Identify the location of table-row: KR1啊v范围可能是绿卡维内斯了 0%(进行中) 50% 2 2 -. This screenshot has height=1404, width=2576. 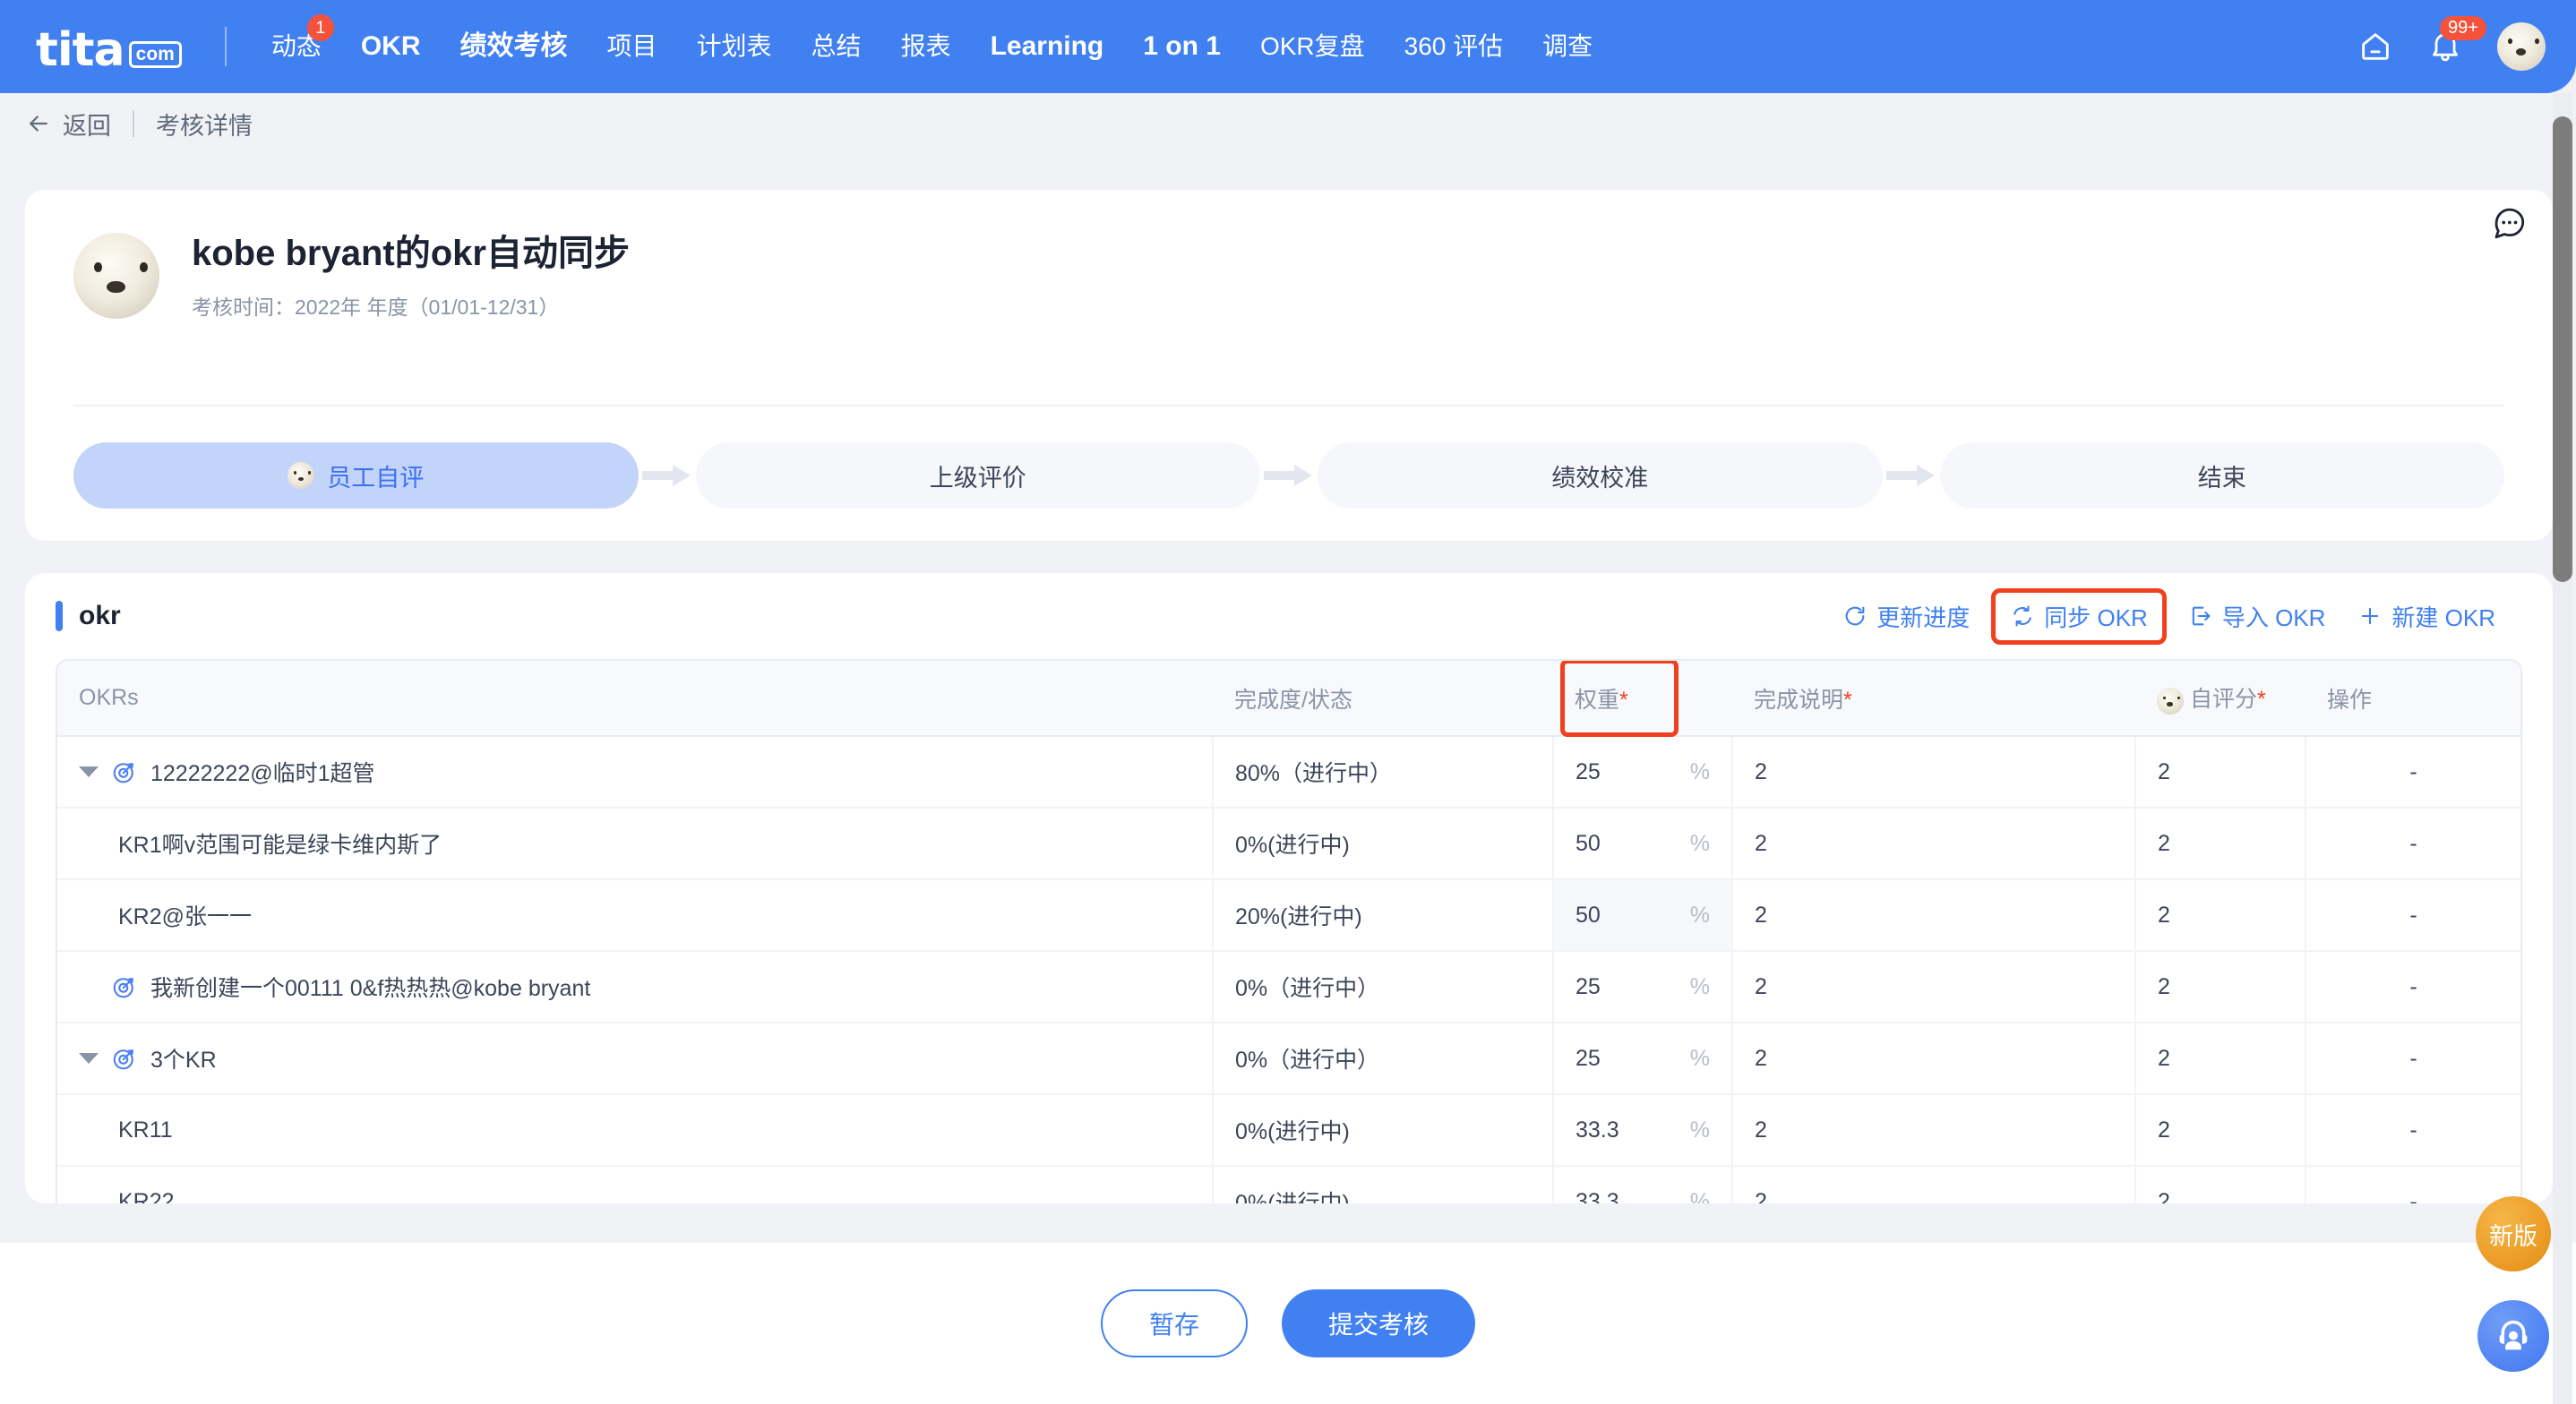
(1288, 844).